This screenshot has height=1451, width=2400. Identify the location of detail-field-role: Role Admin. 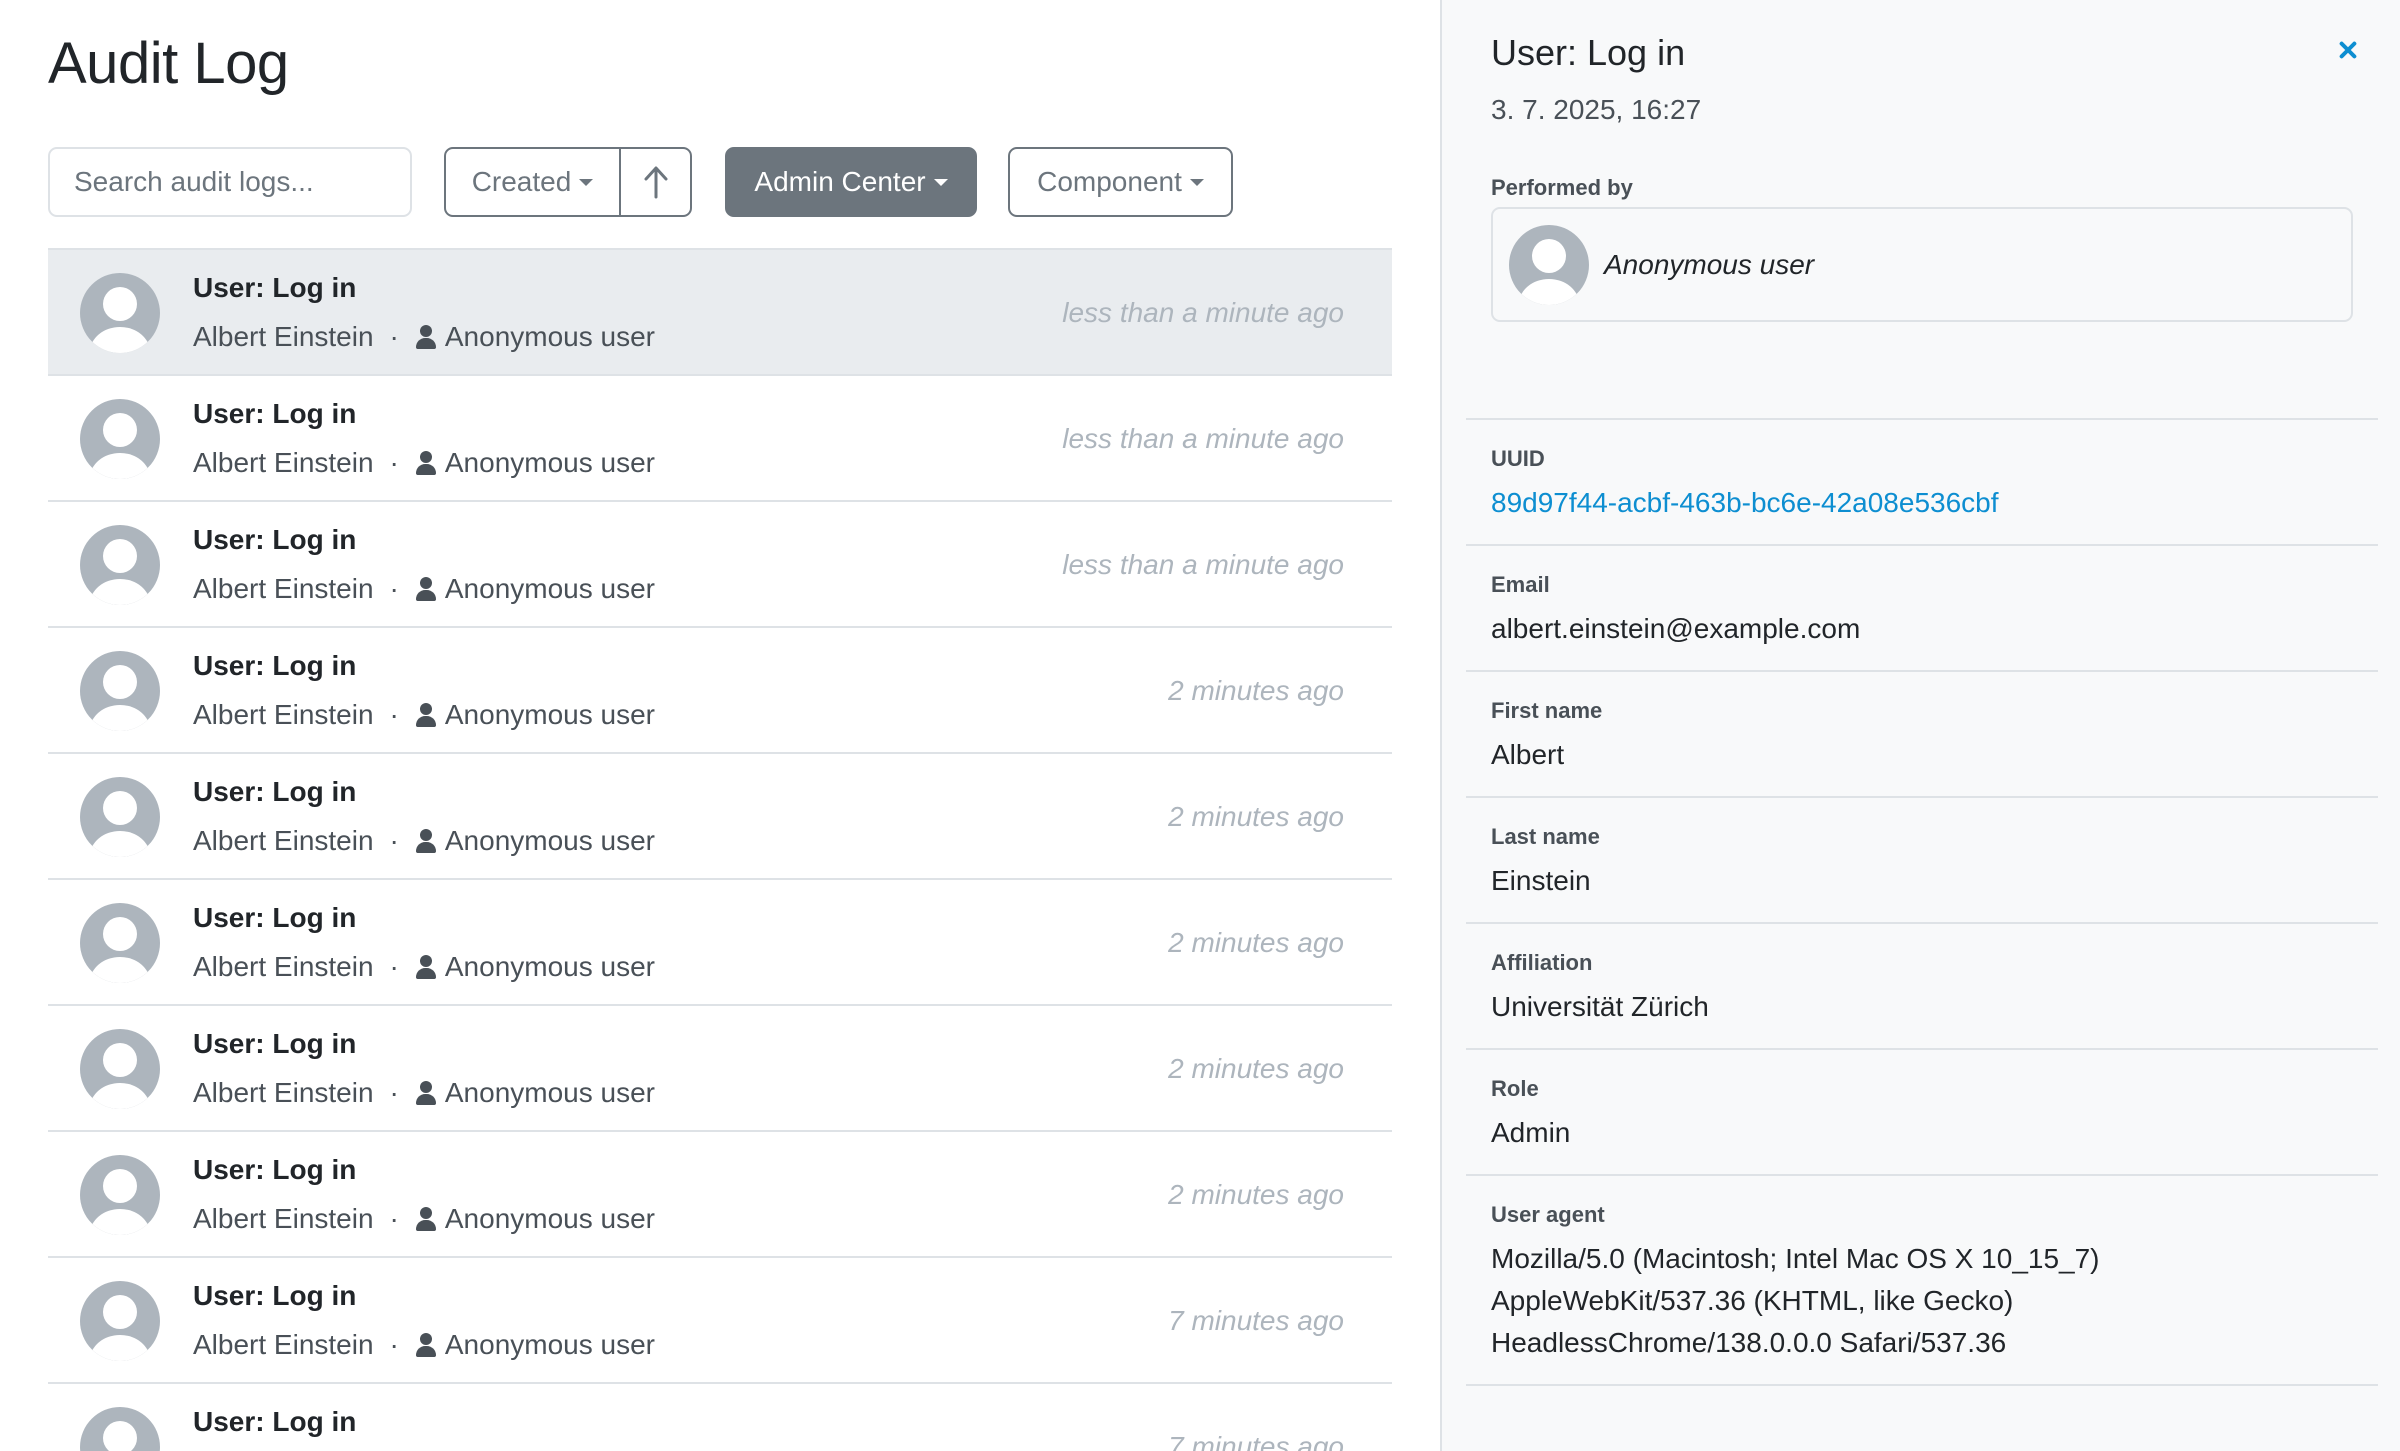
(1922, 1113).